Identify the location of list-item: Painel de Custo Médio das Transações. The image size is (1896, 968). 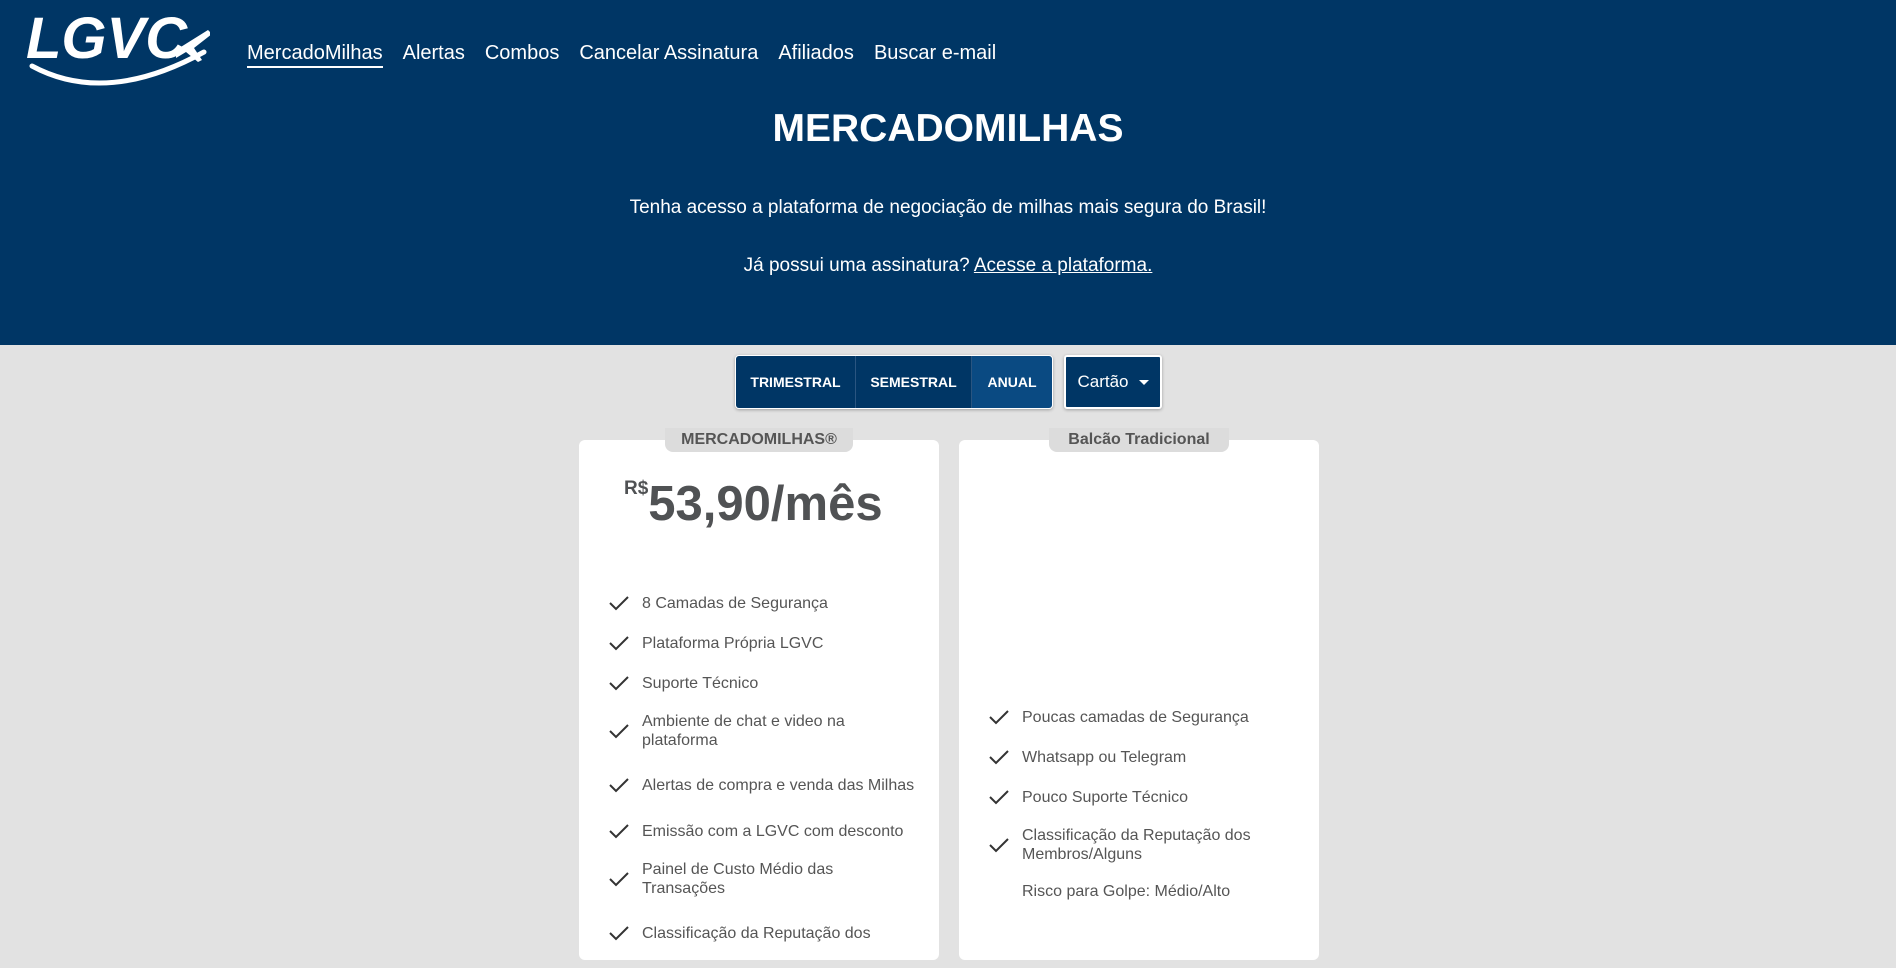
(764, 879).